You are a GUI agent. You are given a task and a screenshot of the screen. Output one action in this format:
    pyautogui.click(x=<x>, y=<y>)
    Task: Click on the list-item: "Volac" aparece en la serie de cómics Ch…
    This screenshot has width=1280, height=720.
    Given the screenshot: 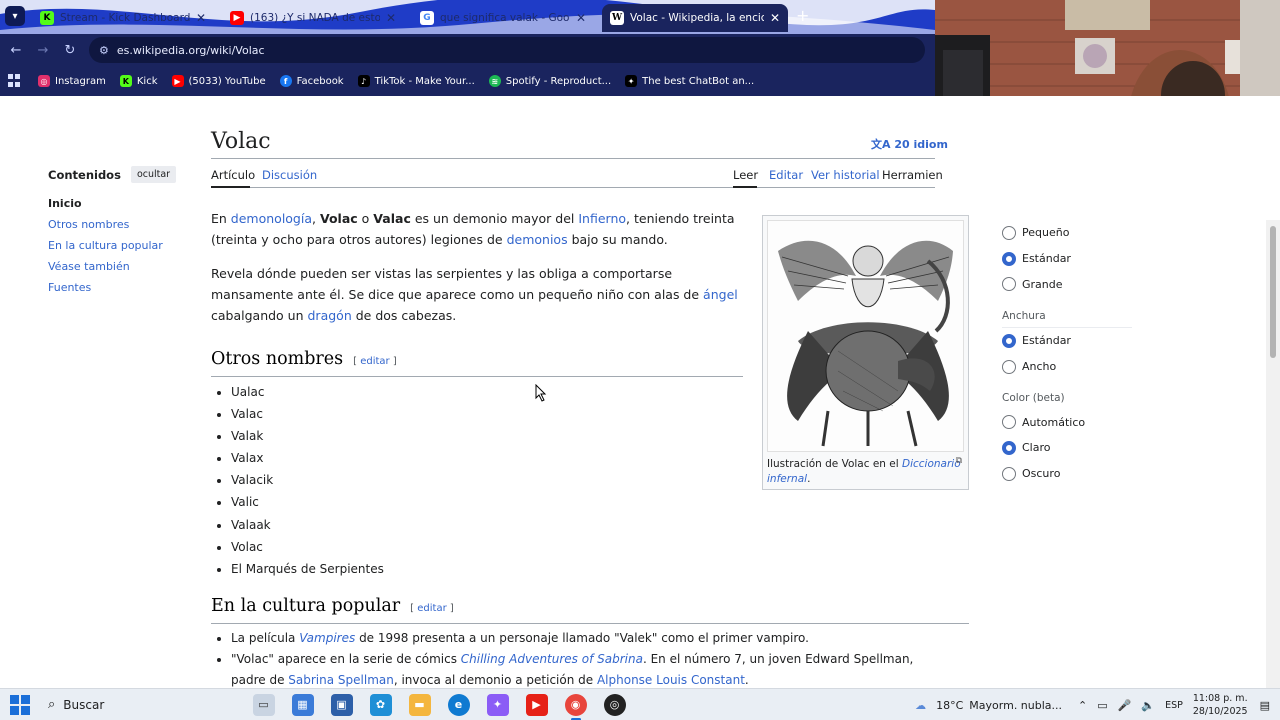 What is the action you would take?
    pyautogui.click(x=591, y=668)
    